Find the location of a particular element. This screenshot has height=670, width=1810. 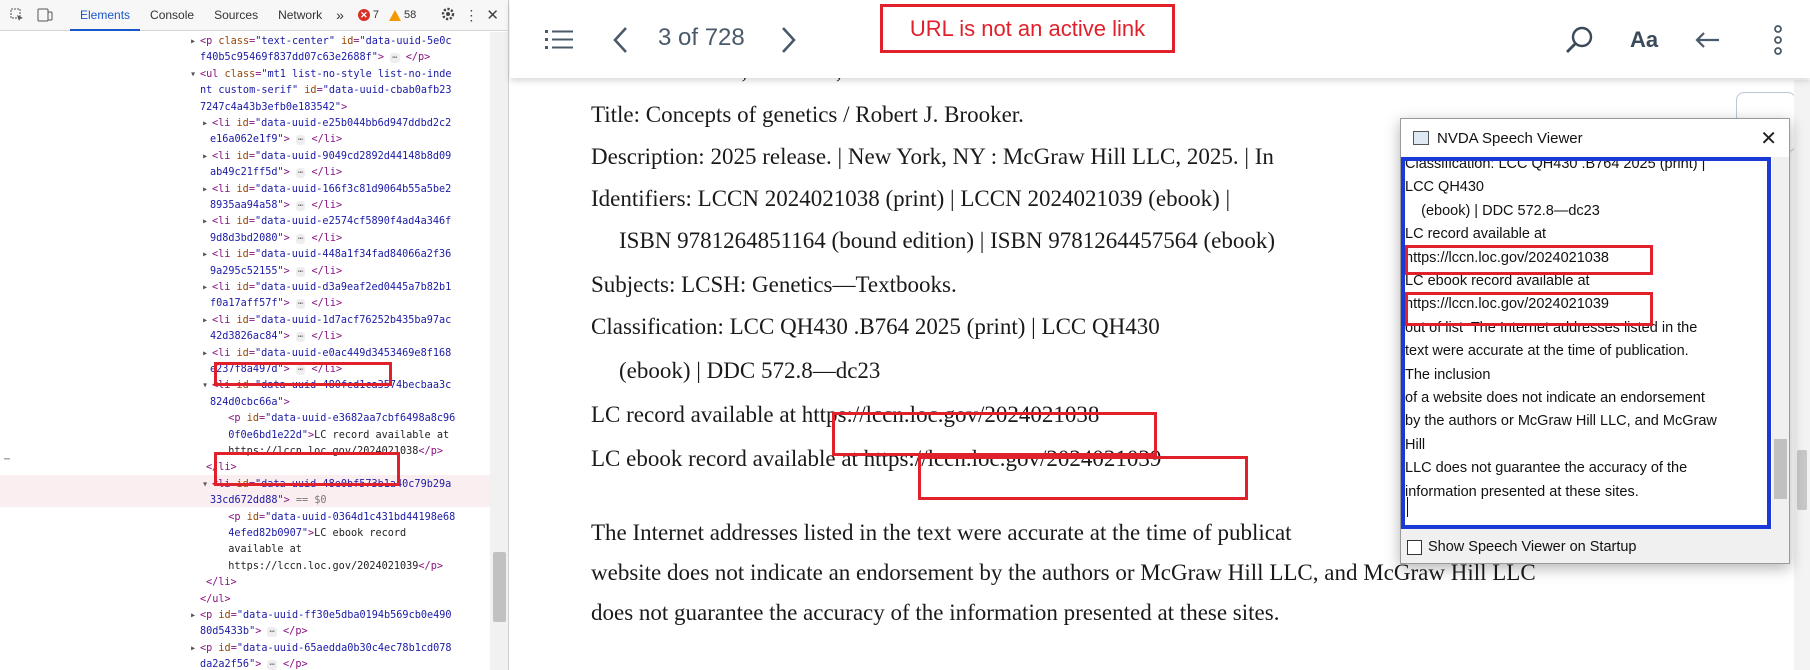

error-badge: ✕ 7 is located at coordinates (368, 15).